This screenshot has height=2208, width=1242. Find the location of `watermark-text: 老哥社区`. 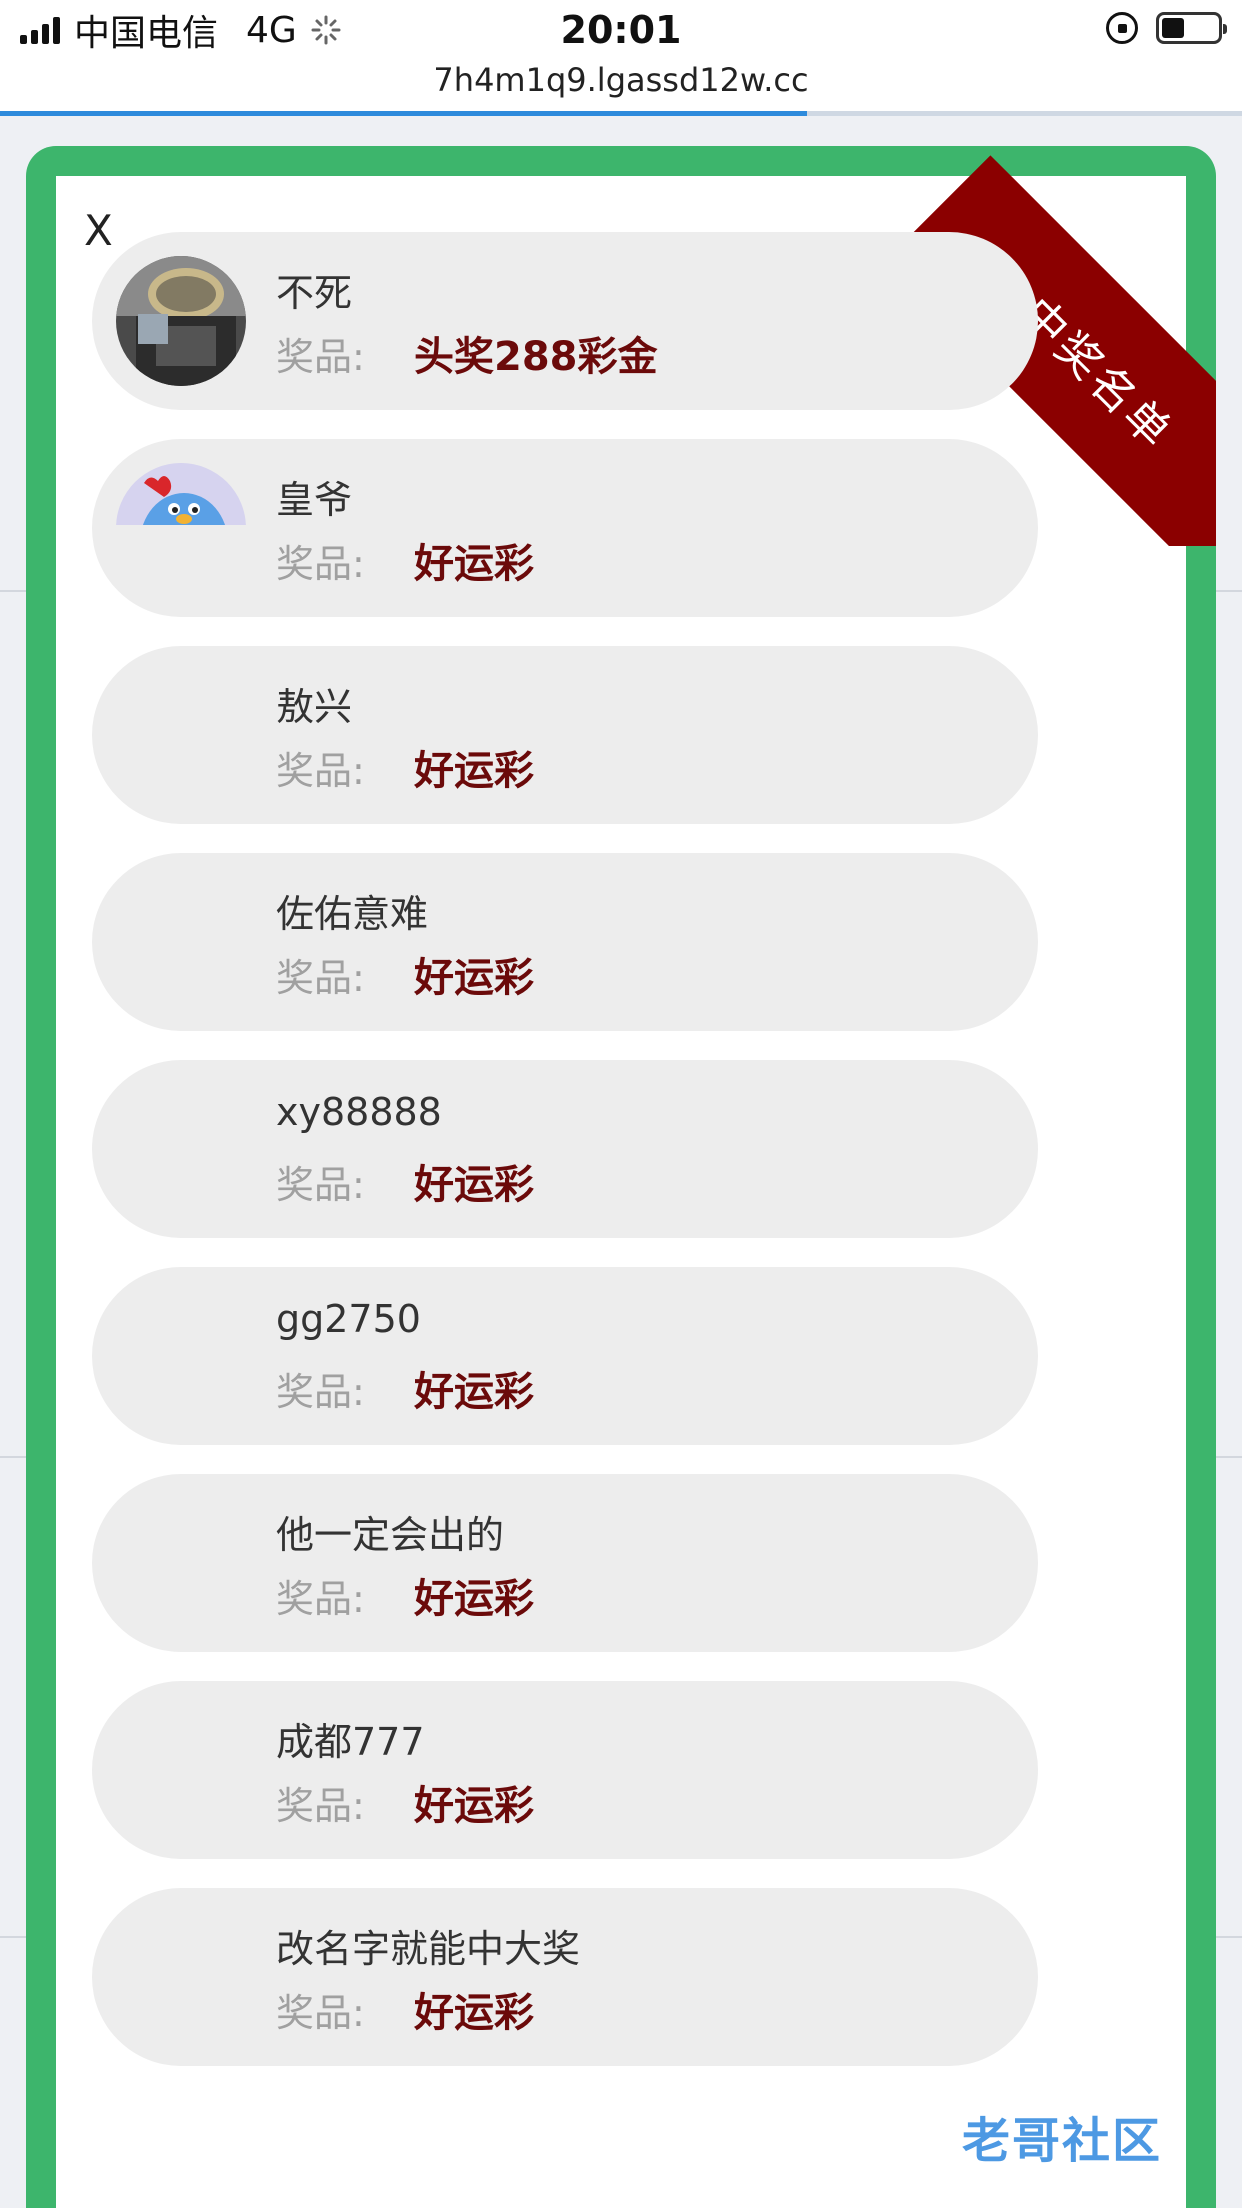

watermark-text: 老哥社区 is located at coordinates (1062, 2141).